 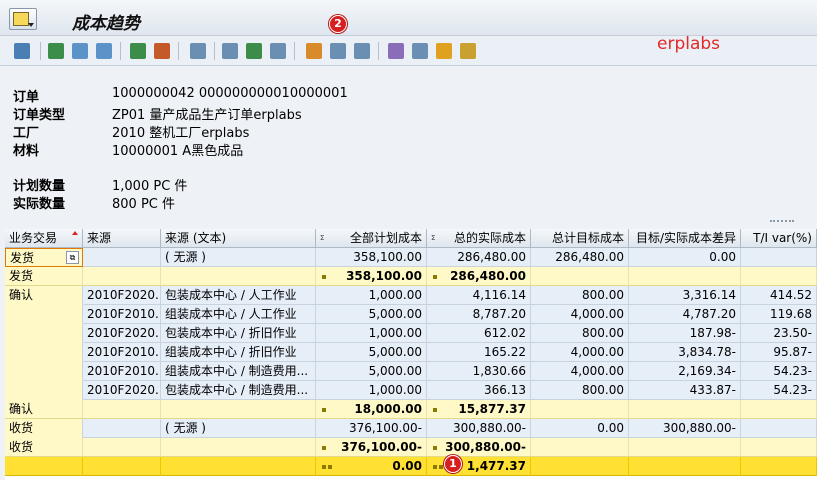 I want to click on cell-plan-cost: 1,000.00, so click(x=371, y=295).